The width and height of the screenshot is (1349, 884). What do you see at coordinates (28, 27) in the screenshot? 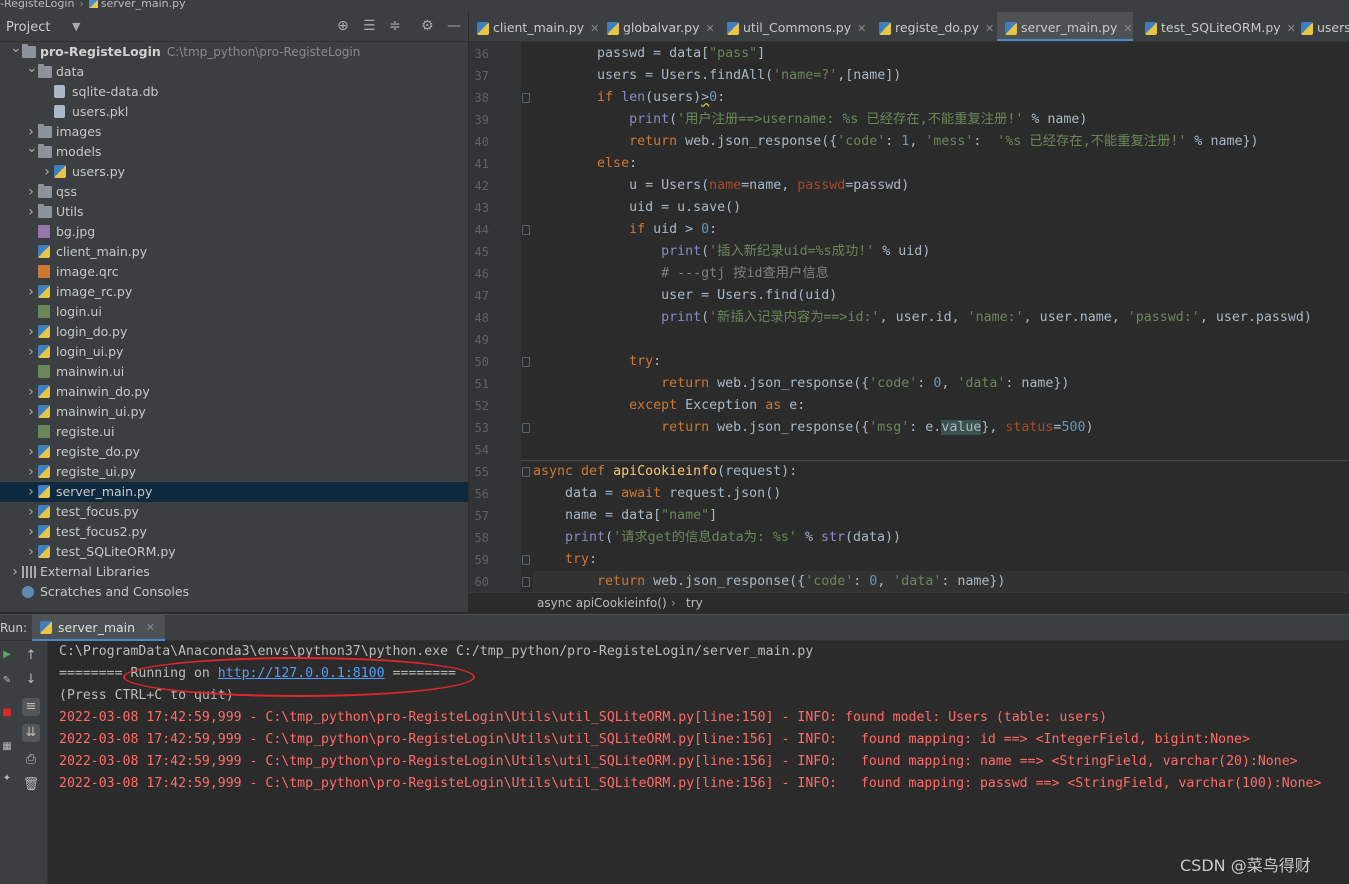
I see `project-panel-title: Project` at bounding box center [28, 27].